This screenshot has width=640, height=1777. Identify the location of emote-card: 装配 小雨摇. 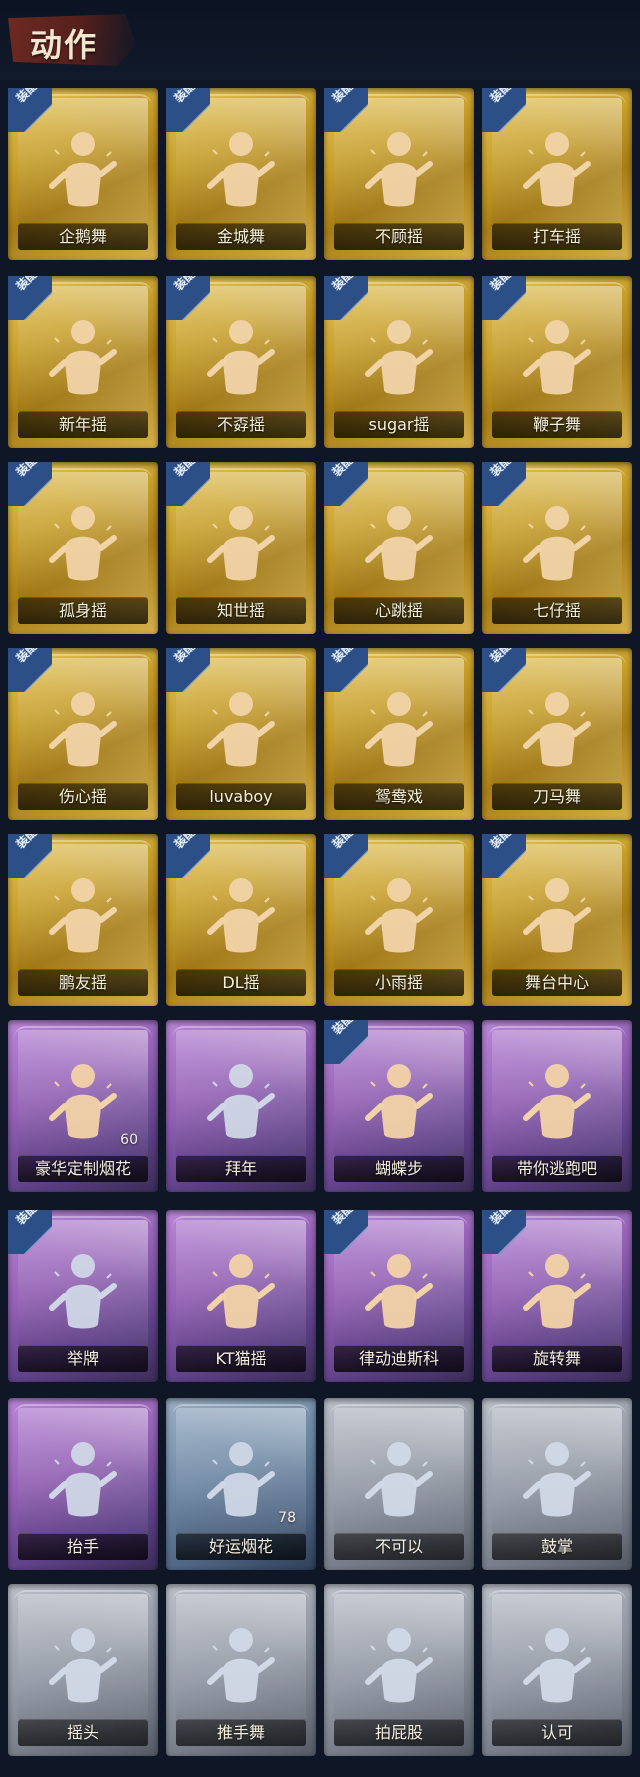
(399, 920).